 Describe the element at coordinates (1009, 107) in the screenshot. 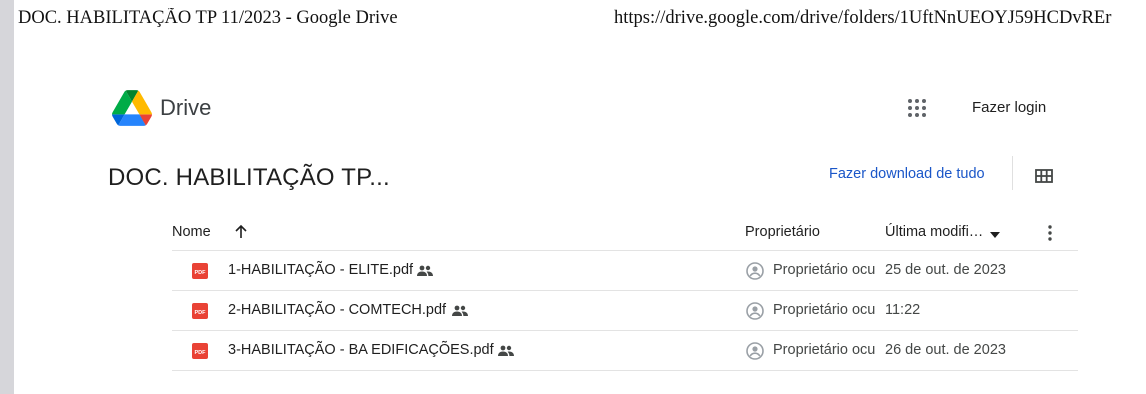

I see `sign-in-button: Fazer login` at that location.